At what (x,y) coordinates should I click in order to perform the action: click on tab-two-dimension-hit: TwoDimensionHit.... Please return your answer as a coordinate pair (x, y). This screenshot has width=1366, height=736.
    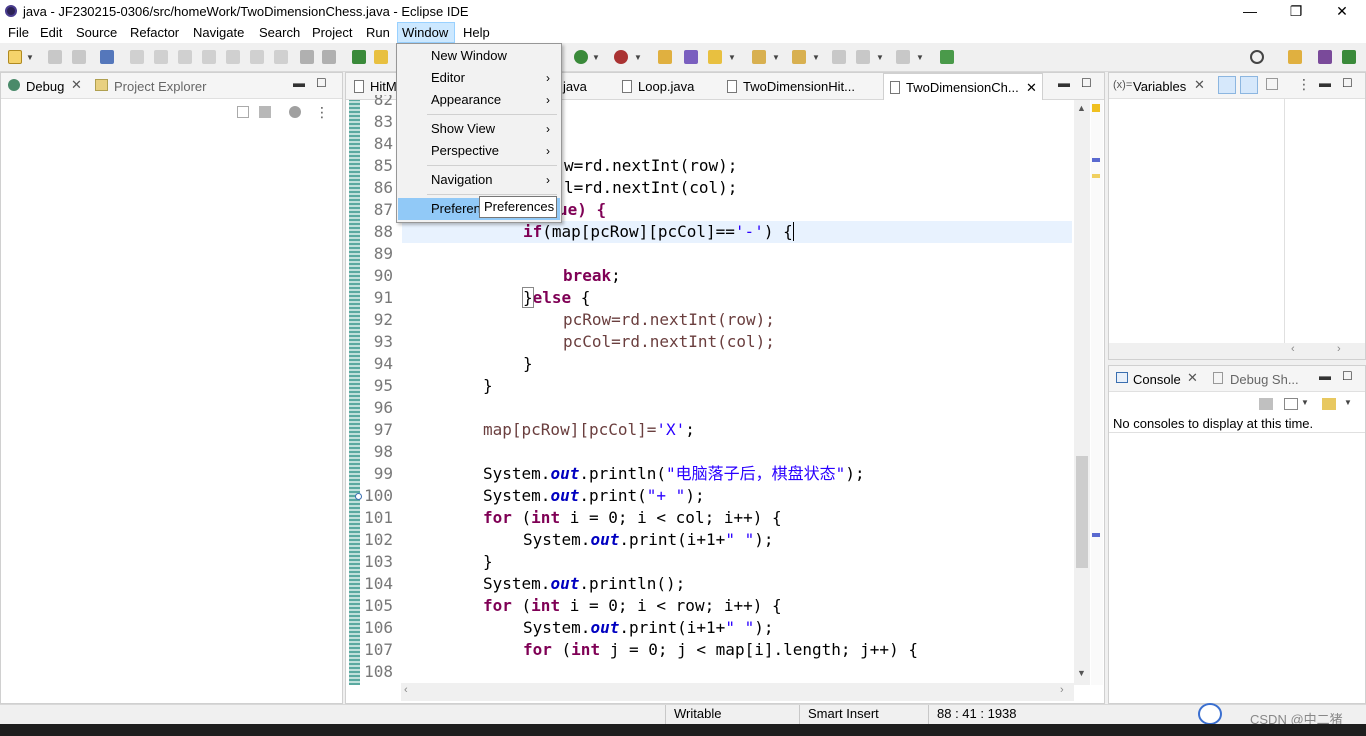
    Looking at the image, I should click on (800, 86).